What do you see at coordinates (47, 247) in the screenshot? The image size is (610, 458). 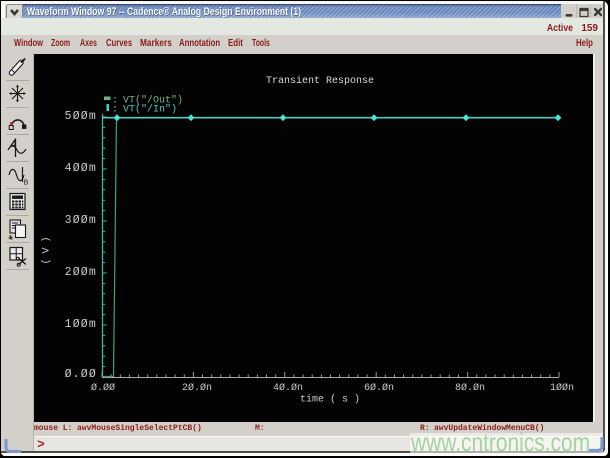 I see `svg-text: (V)` at bounding box center [47, 247].